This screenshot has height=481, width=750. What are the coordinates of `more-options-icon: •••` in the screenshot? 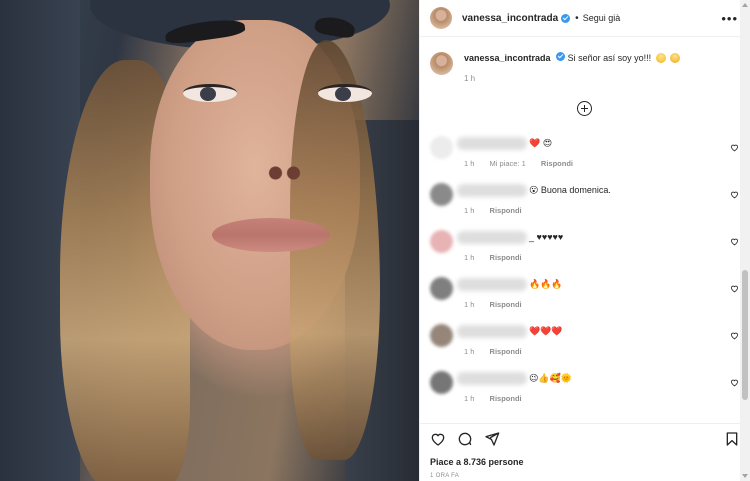 It's located at (729, 18).